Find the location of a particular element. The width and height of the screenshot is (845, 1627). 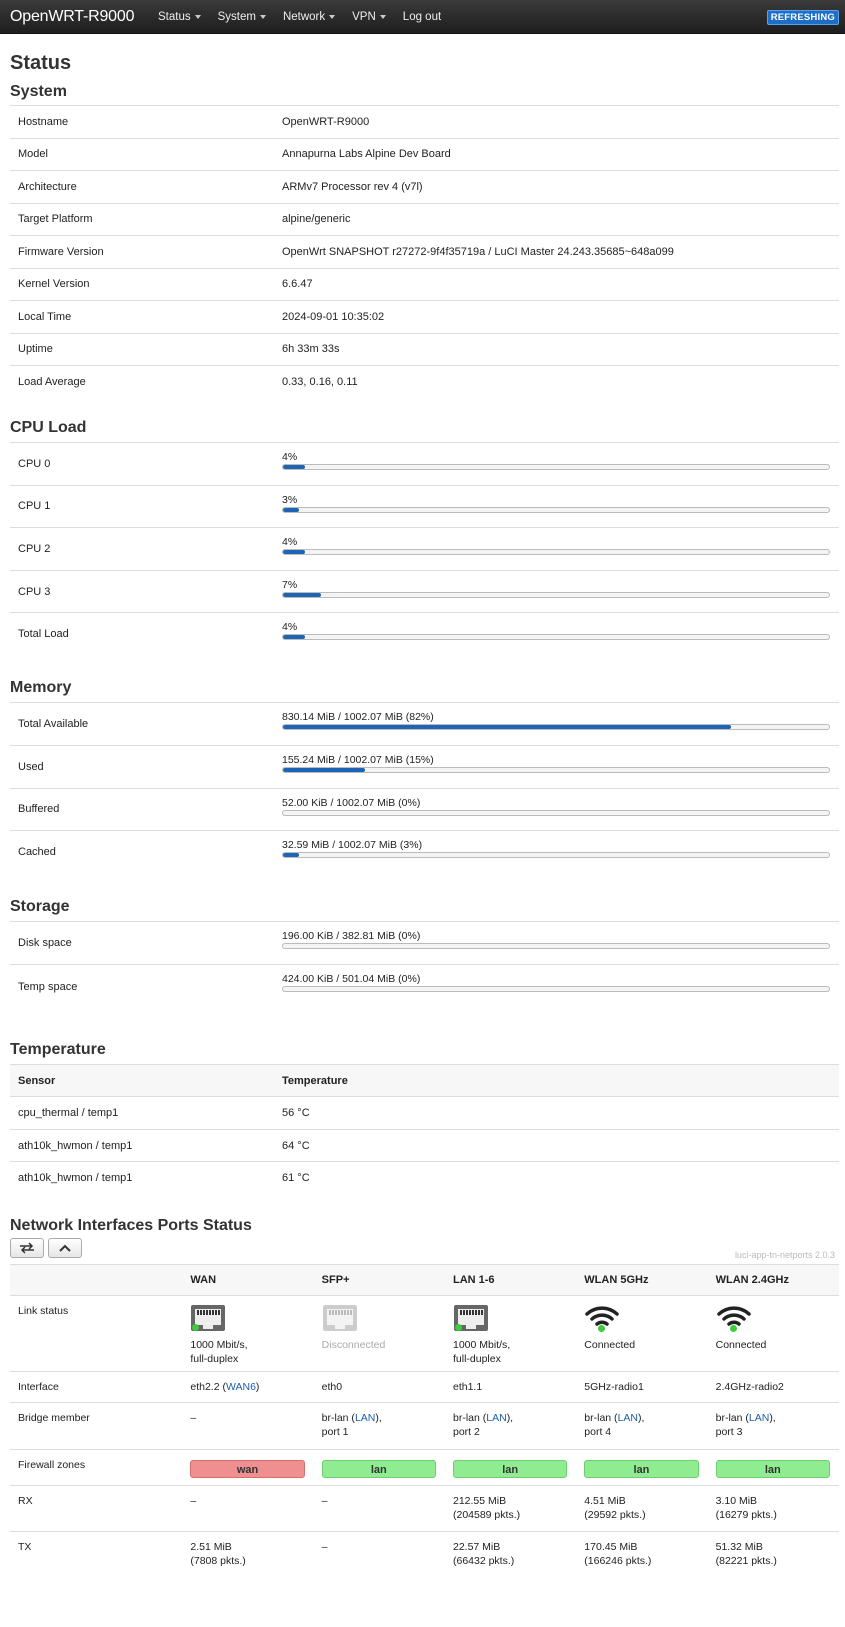

table-row: Total Load 4% is located at coordinates (424, 634).